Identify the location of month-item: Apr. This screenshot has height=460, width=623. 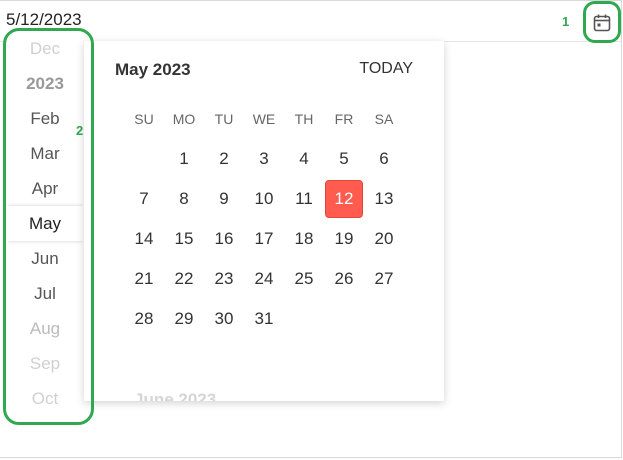
(45, 188).